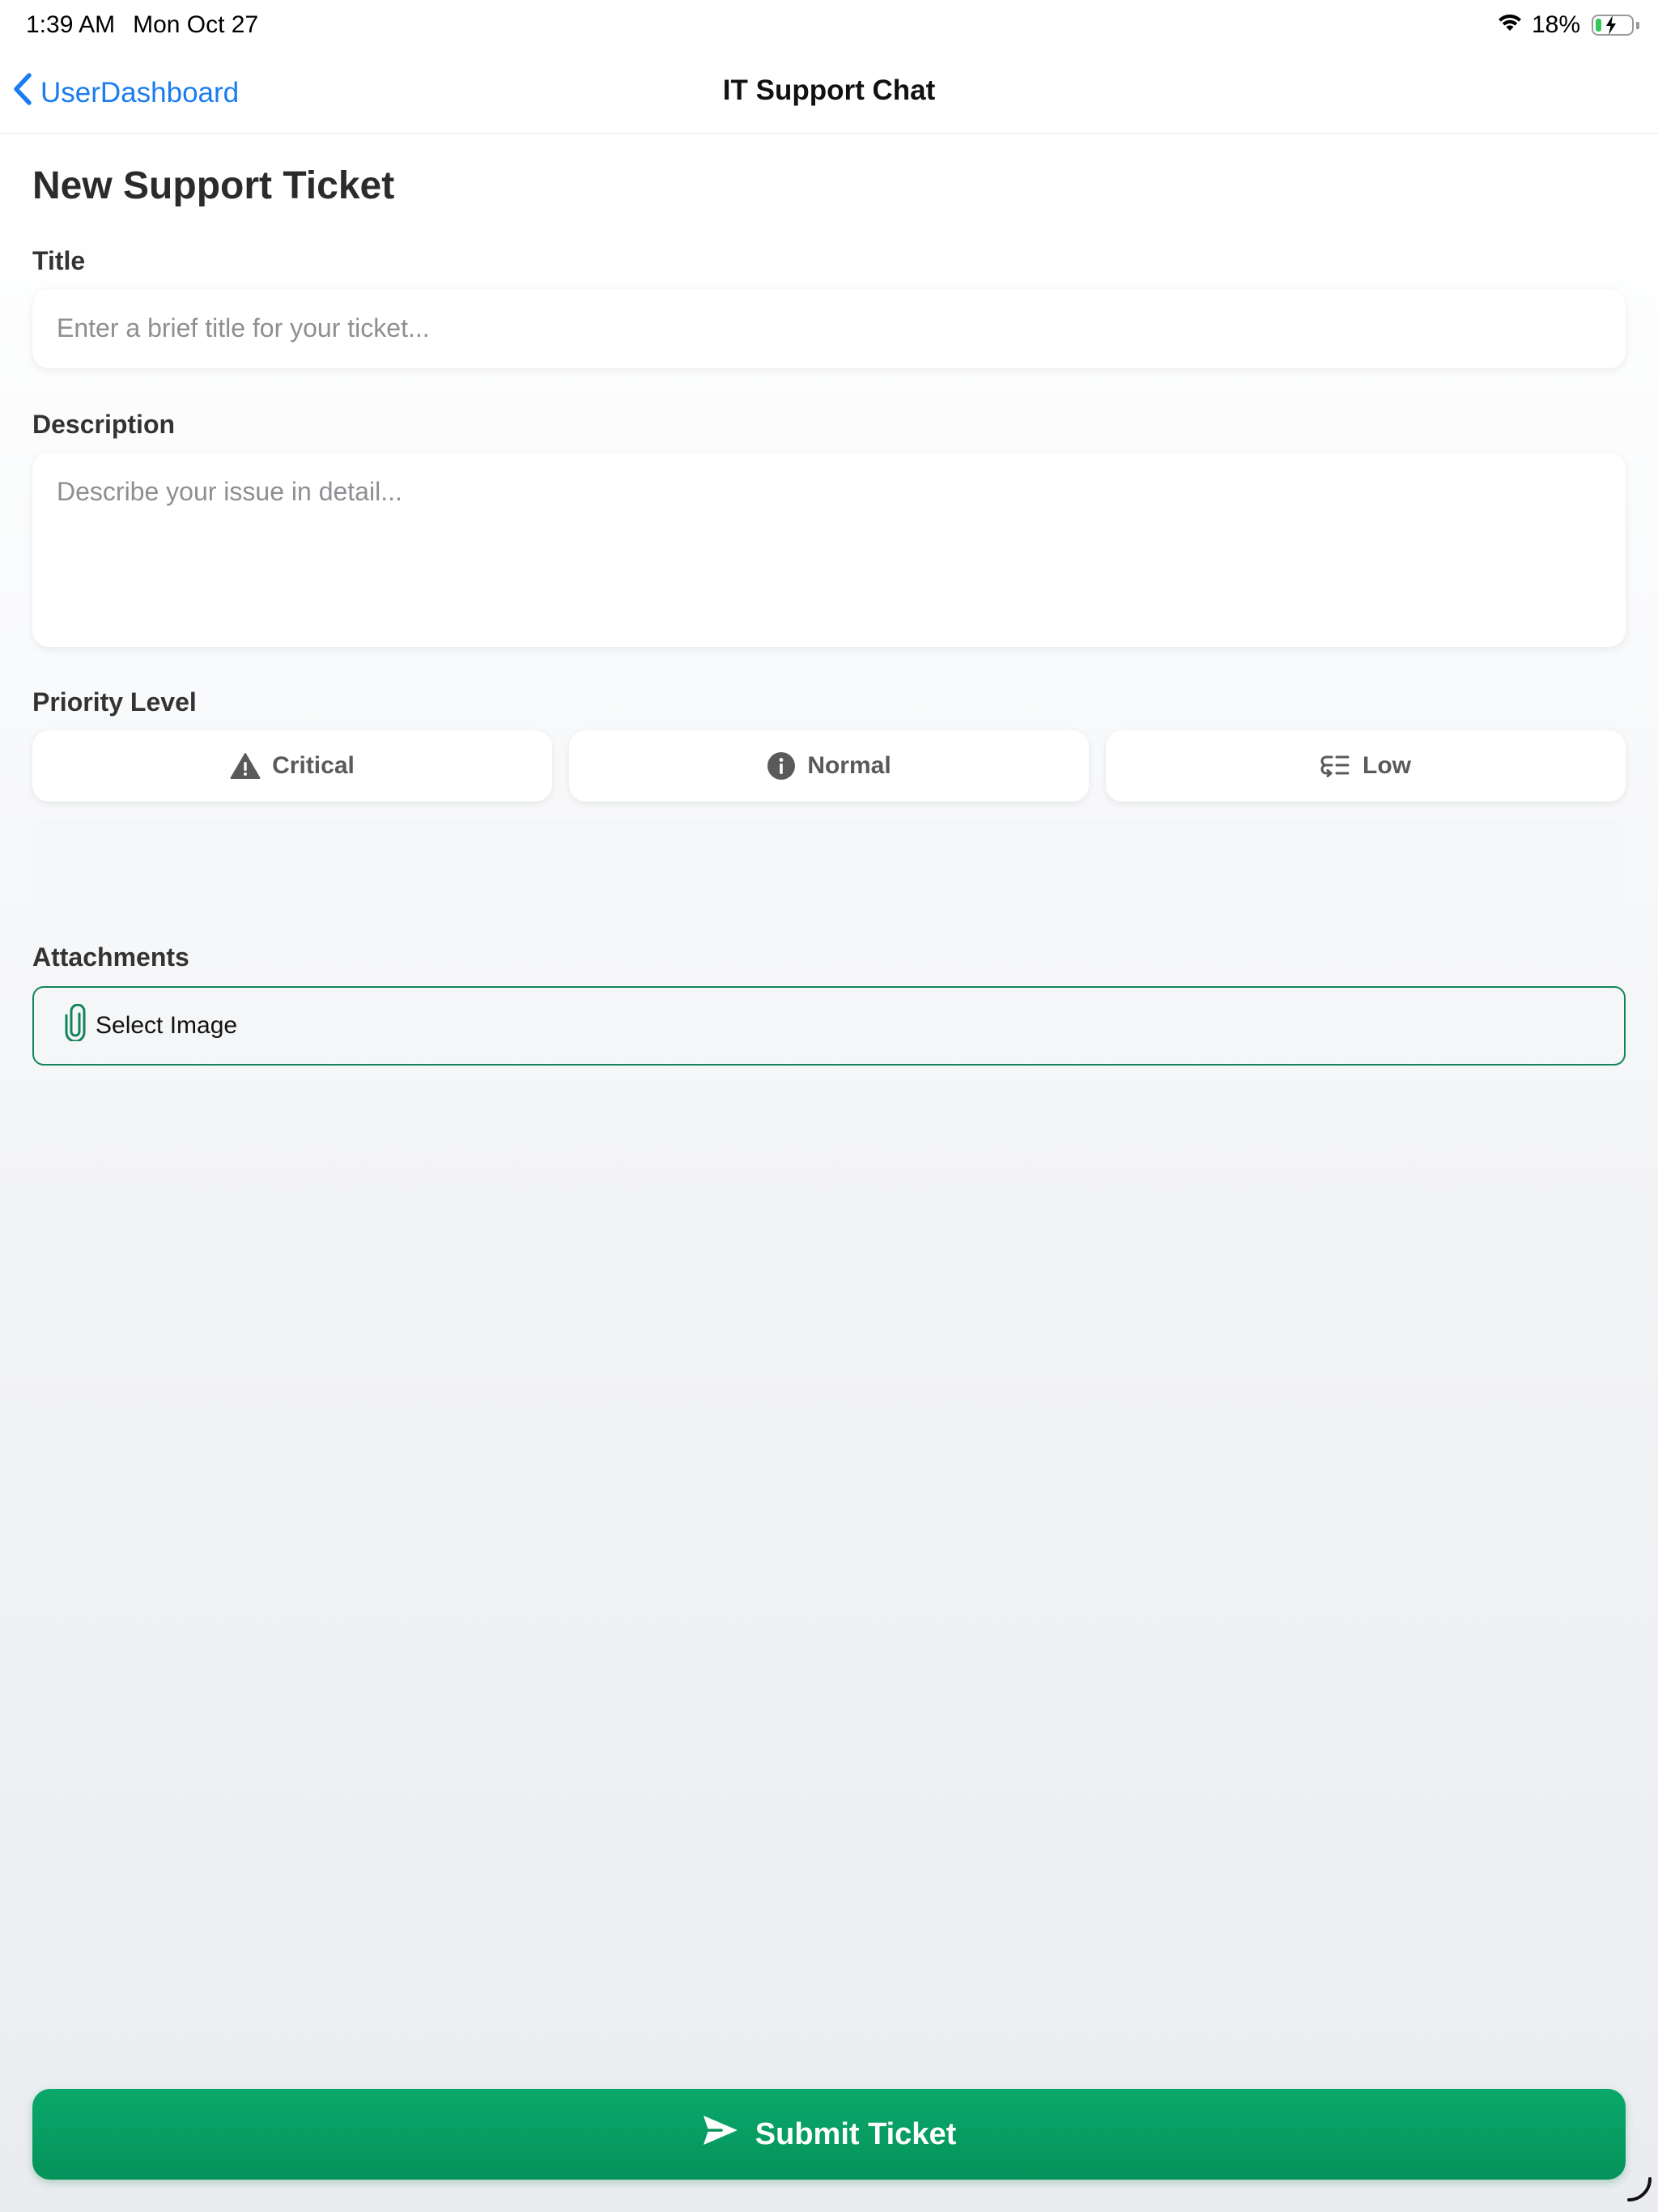 Image resolution: width=1658 pixels, height=2212 pixels. I want to click on status-bar: 1:39 AM Mon Oct 27 18%, so click(829, 26).